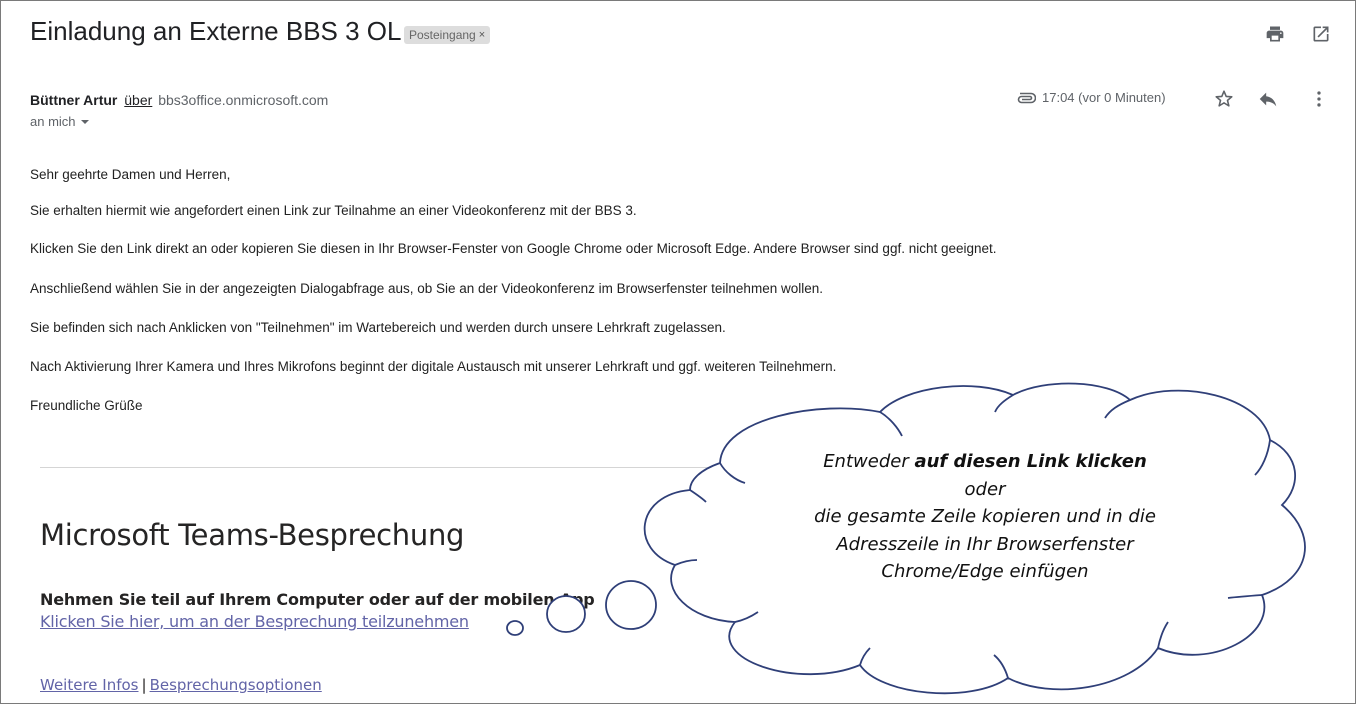  I want to click on callout-line-4: Adresszeile in Ihr Browserfenster, so click(985, 544).